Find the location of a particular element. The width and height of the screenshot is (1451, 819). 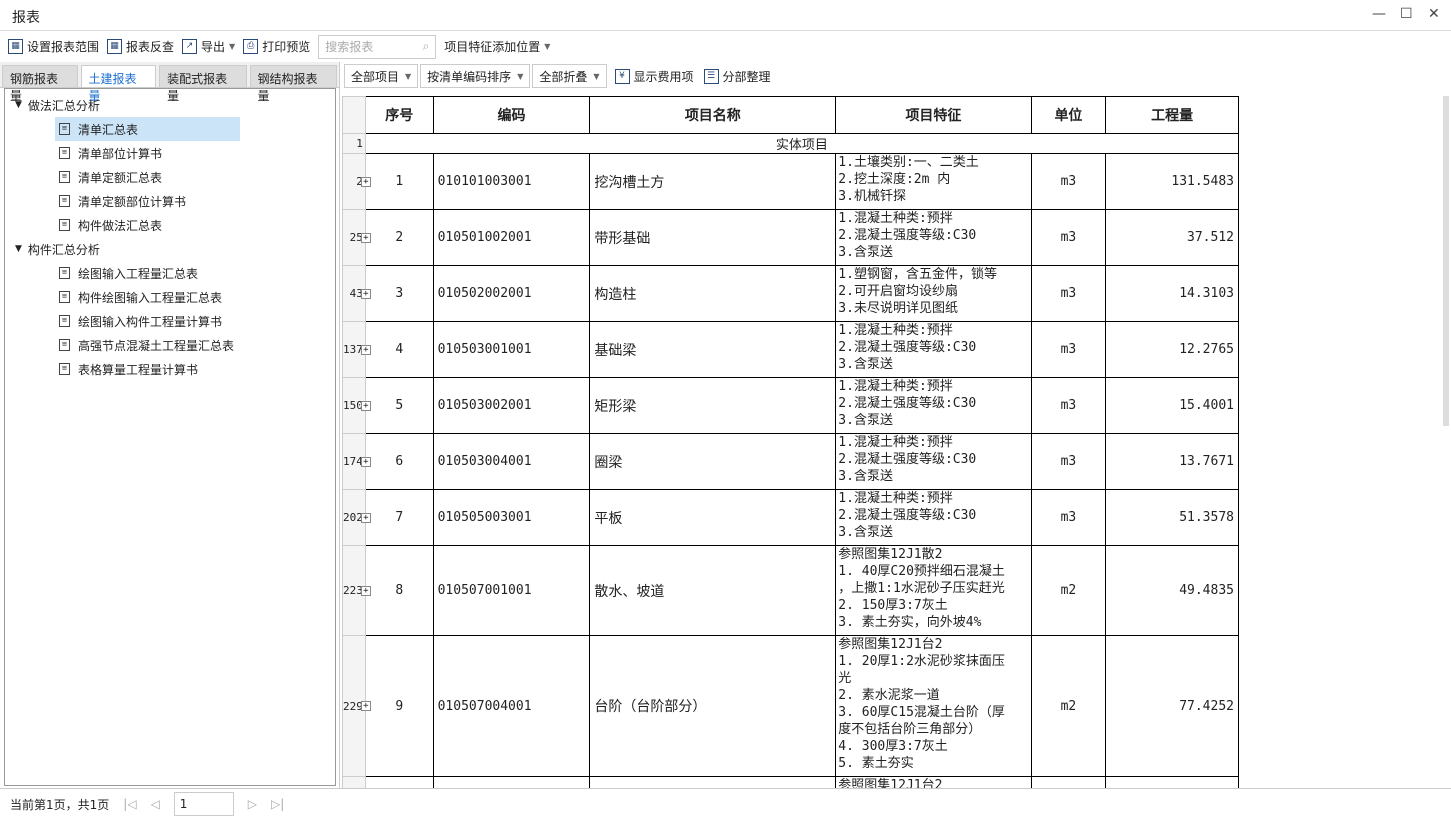

scope-dropdown: 全部项目 ▼ is located at coordinates (381, 76).